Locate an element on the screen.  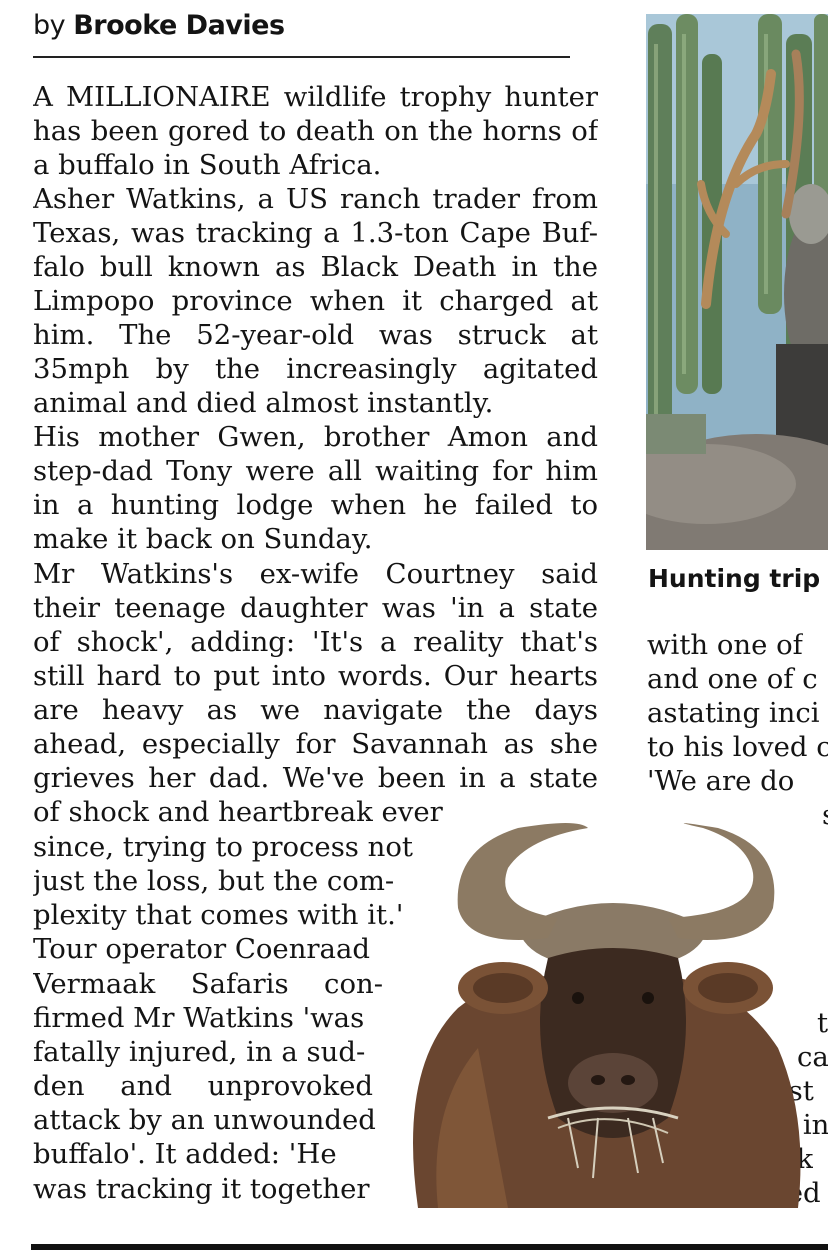
article-line: in a hunting lodge when he failed to is located at coordinates (315, 505).